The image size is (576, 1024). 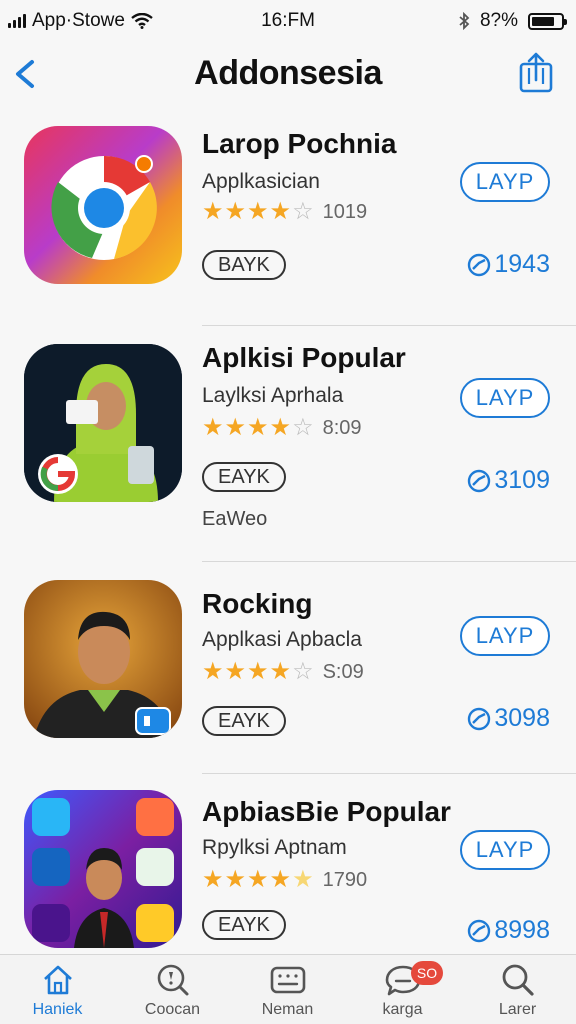 I want to click on app-subtitle: Applkasician, so click(x=261, y=181).